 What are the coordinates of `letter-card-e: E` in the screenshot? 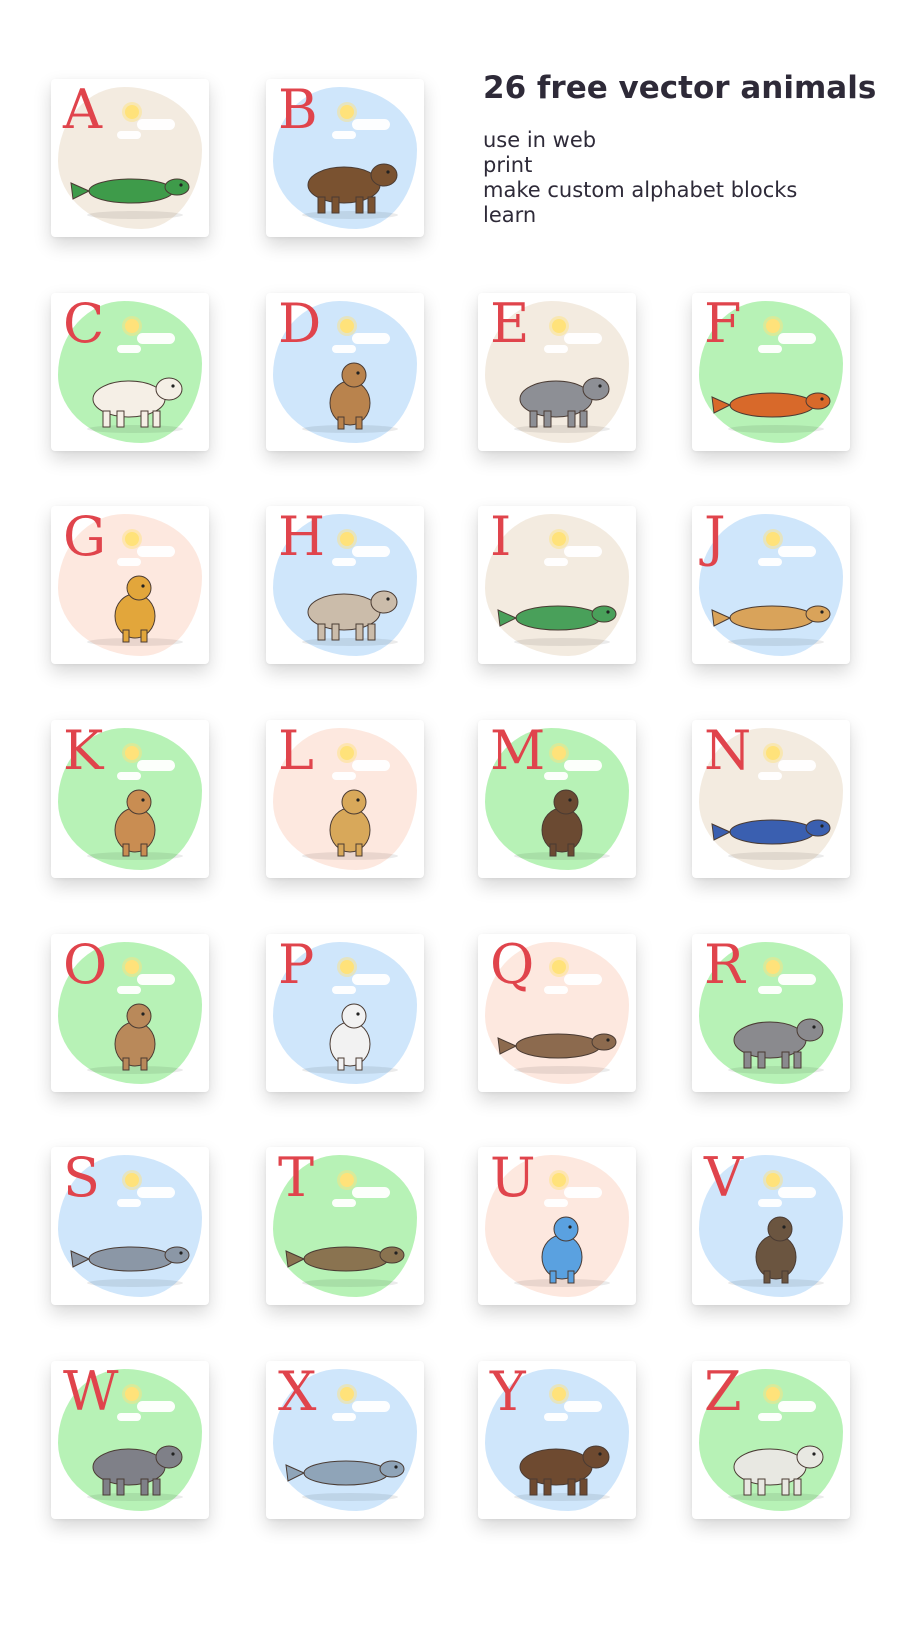 It's located at (557, 372).